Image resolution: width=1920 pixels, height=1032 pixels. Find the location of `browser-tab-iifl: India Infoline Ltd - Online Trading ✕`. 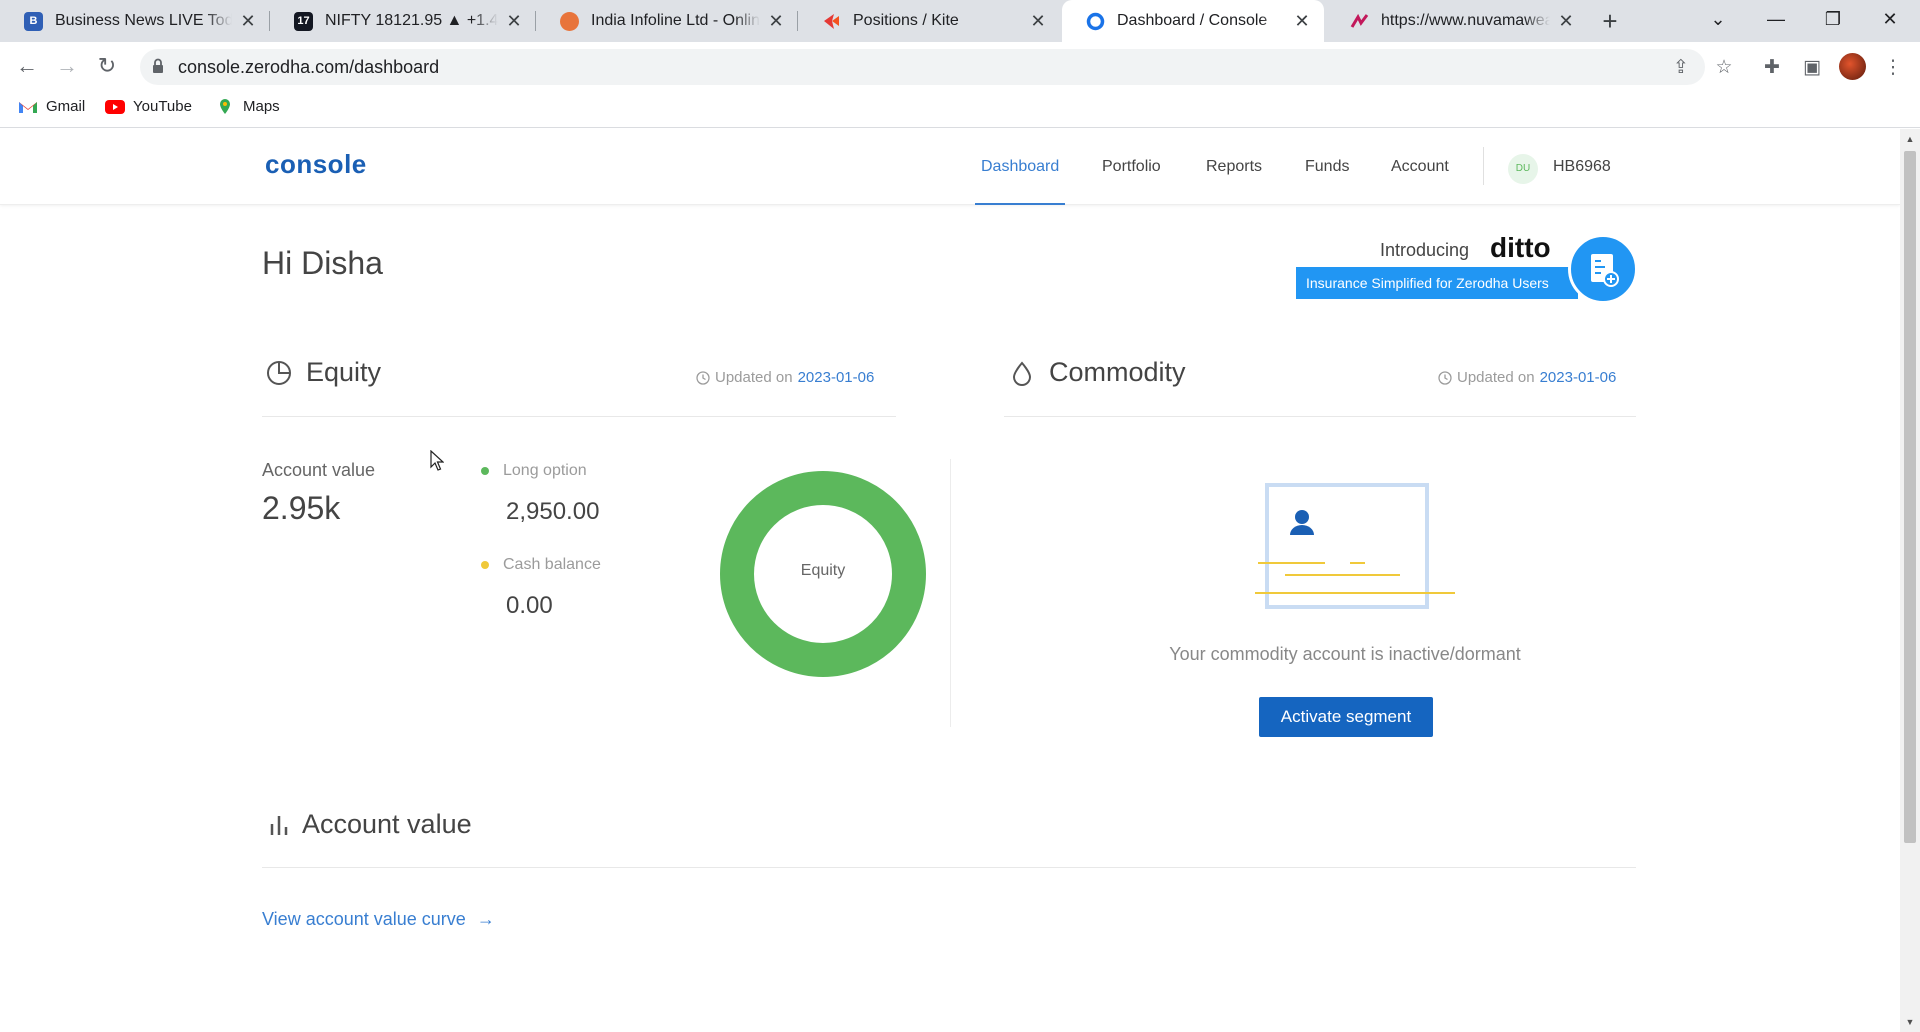

browser-tab-iifl: India Infoline Ltd - Online Trading ✕ is located at coordinates (667, 21).